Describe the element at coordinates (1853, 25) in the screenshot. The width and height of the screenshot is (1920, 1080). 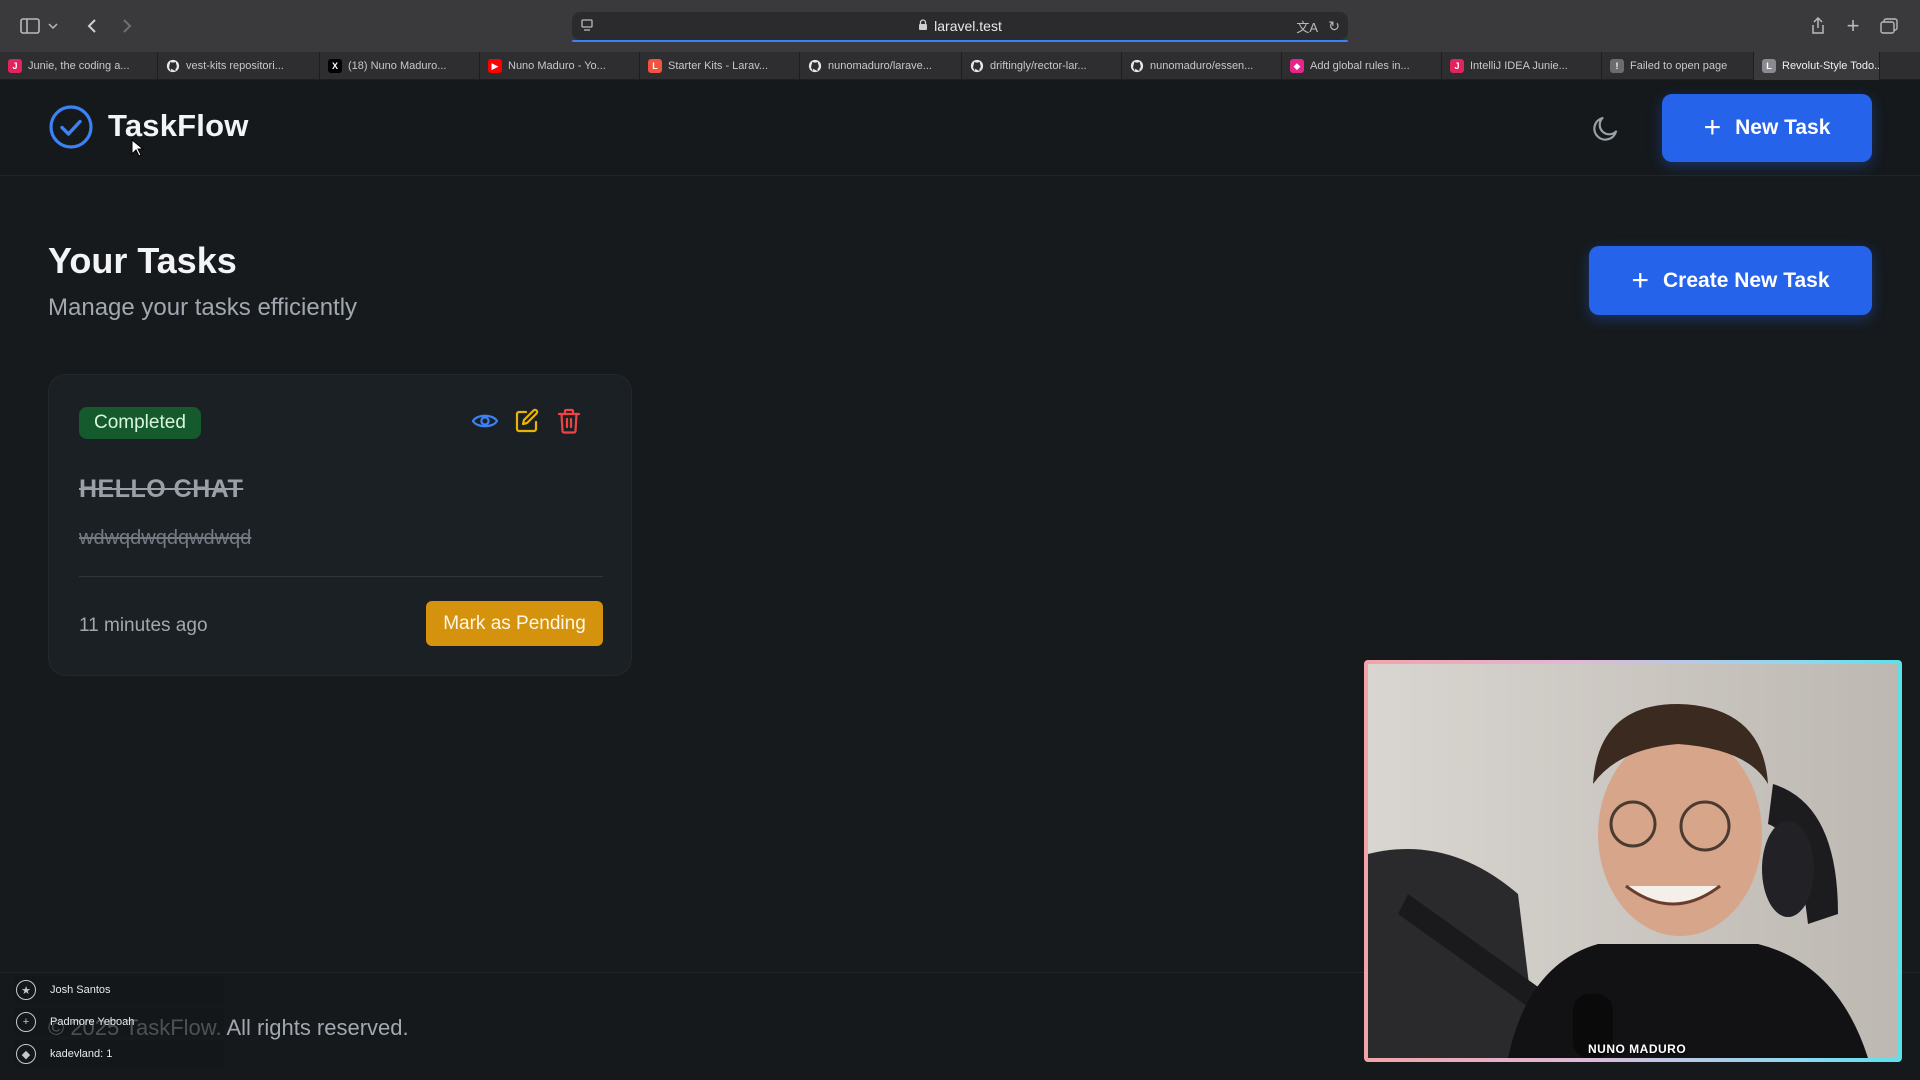
I see `new-tab-icon: +` at that location.